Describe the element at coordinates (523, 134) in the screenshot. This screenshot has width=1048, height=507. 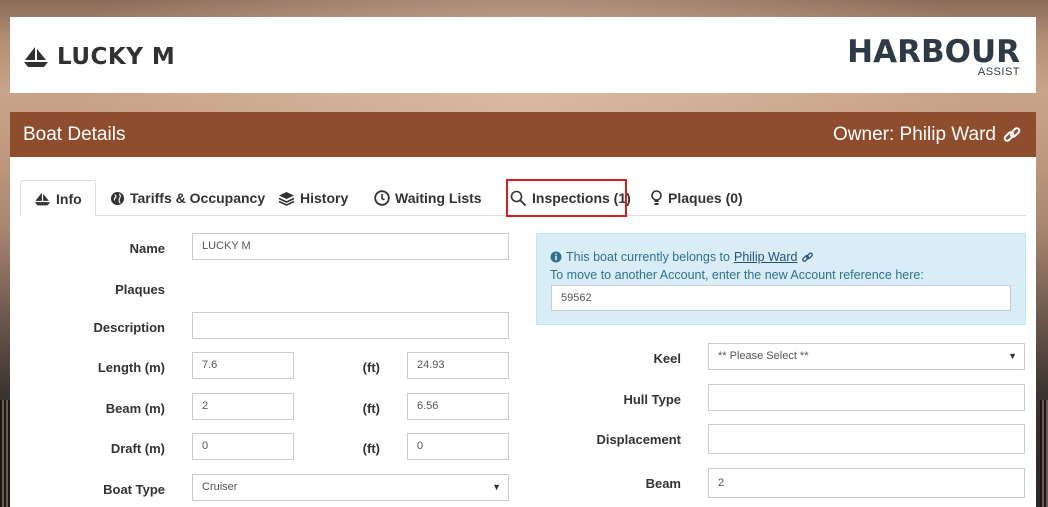
I see `panel-header: Boat Details Owner: Philip Ward` at that location.